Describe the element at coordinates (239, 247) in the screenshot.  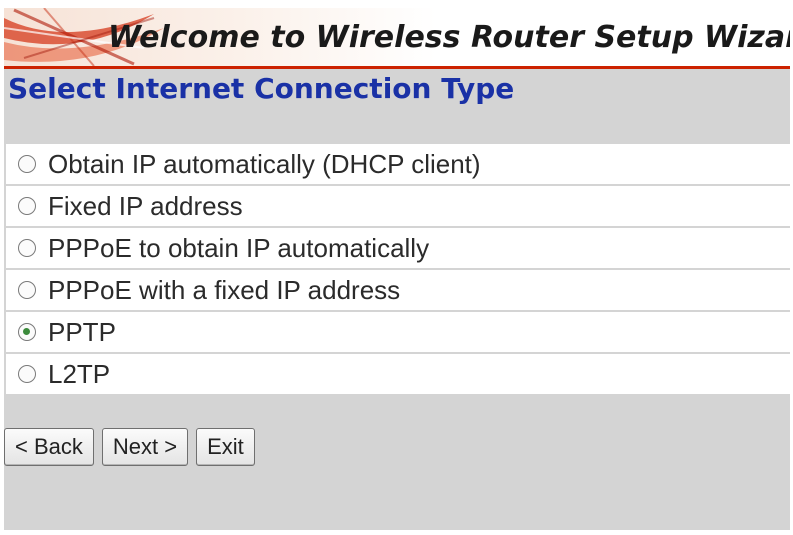
I see `option-label: PPPoE to obtain IP automatically` at that location.